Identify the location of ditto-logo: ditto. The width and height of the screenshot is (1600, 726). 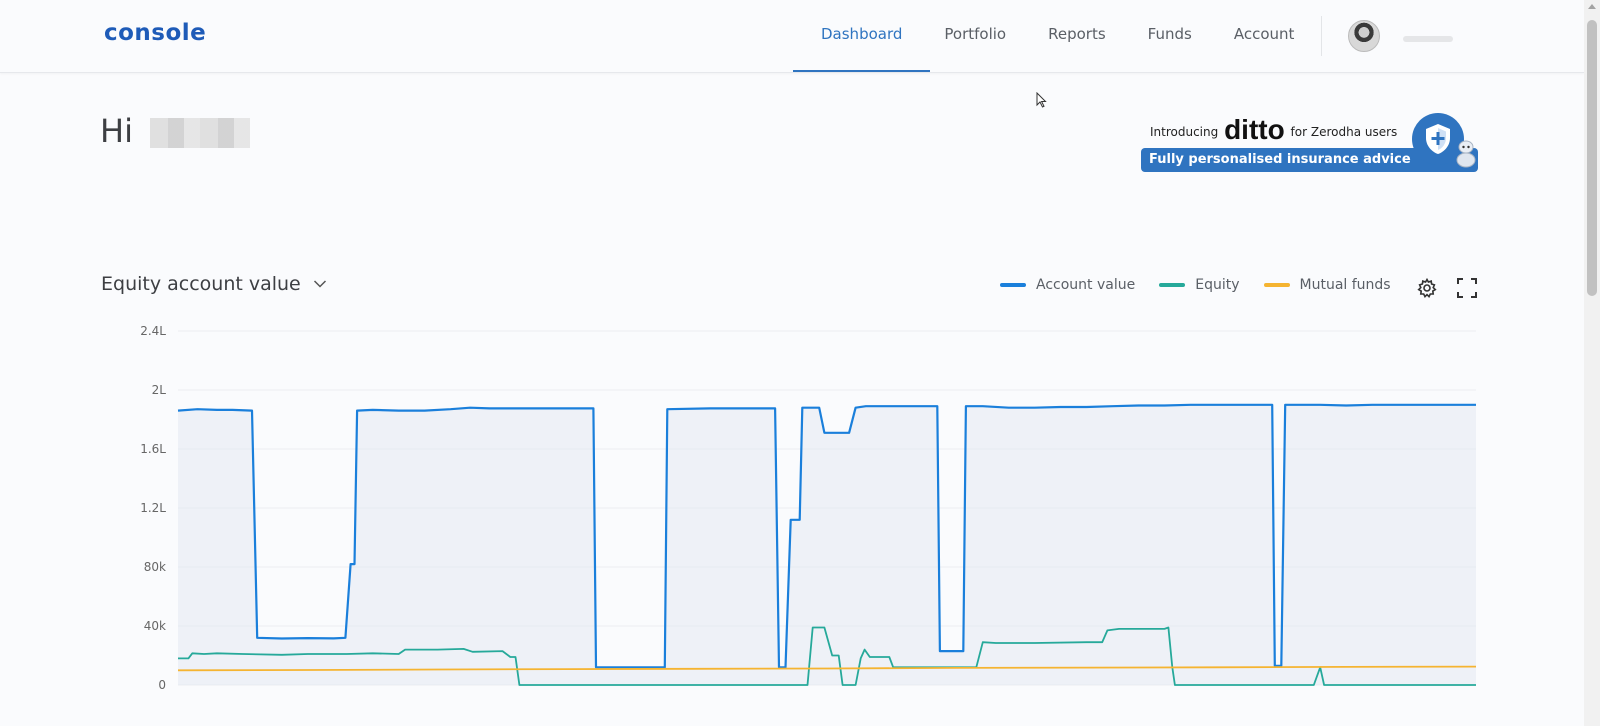
(1254, 129).